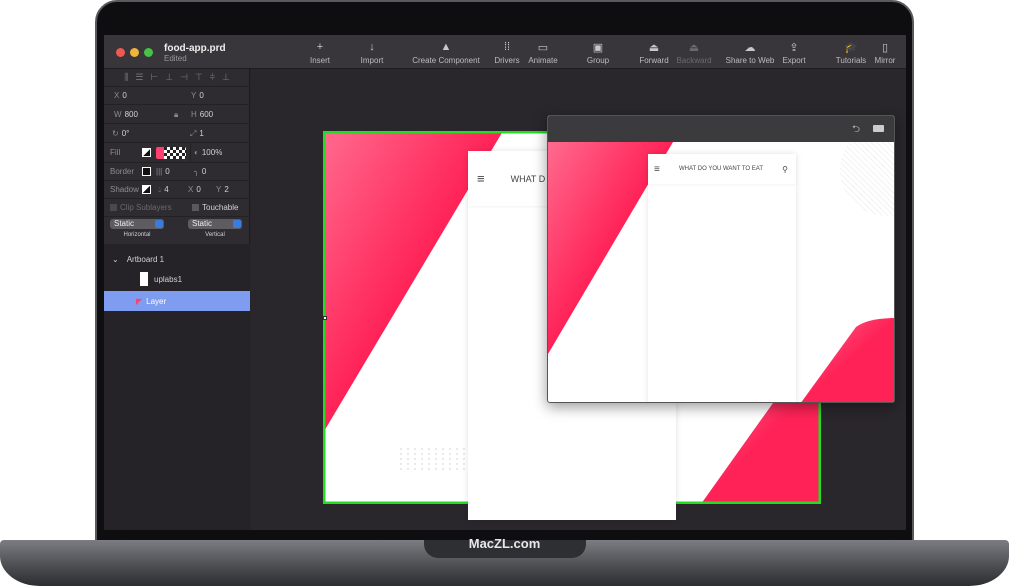 Image resolution: width=1009 pixels, height=586 pixels. Describe the element at coordinates (856, 130) in the screenshot. I see `undo-icon: ⮌` at that location.